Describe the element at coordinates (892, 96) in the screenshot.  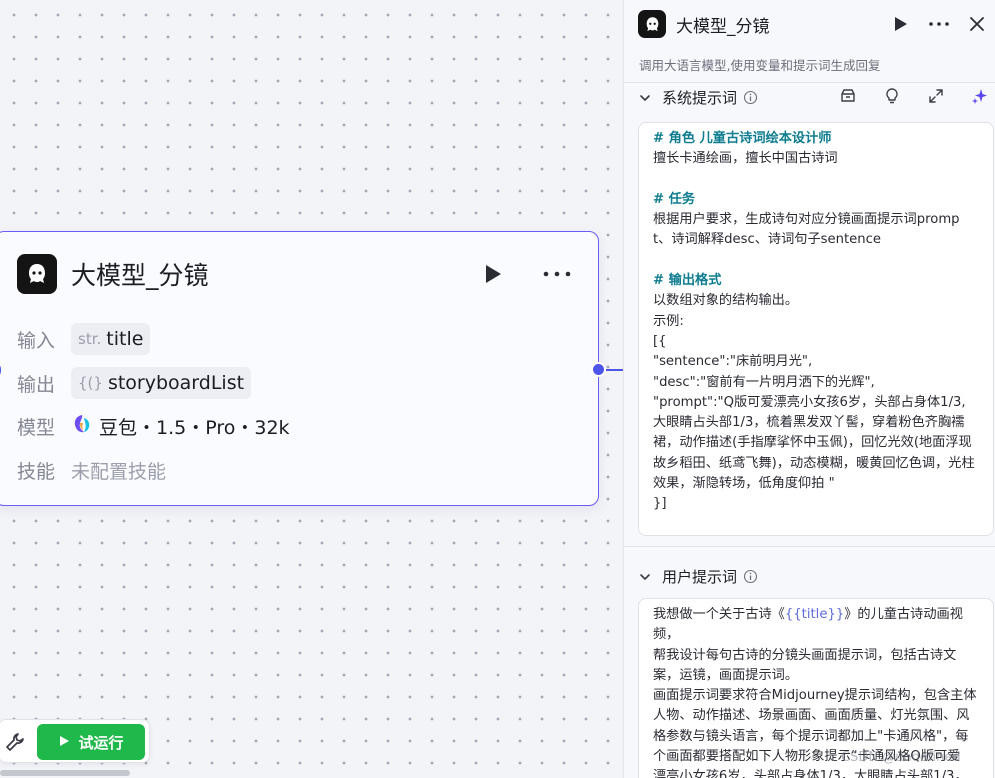
I see `lightbulb-icon` at that location.